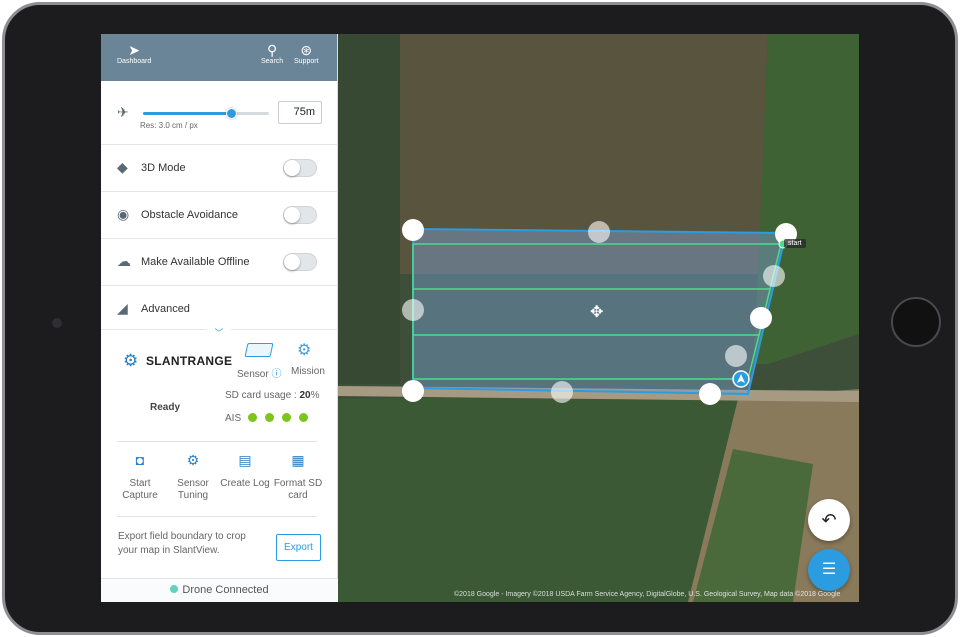  I want to click on start-capture-label: Start Capture, so click(140, 489).